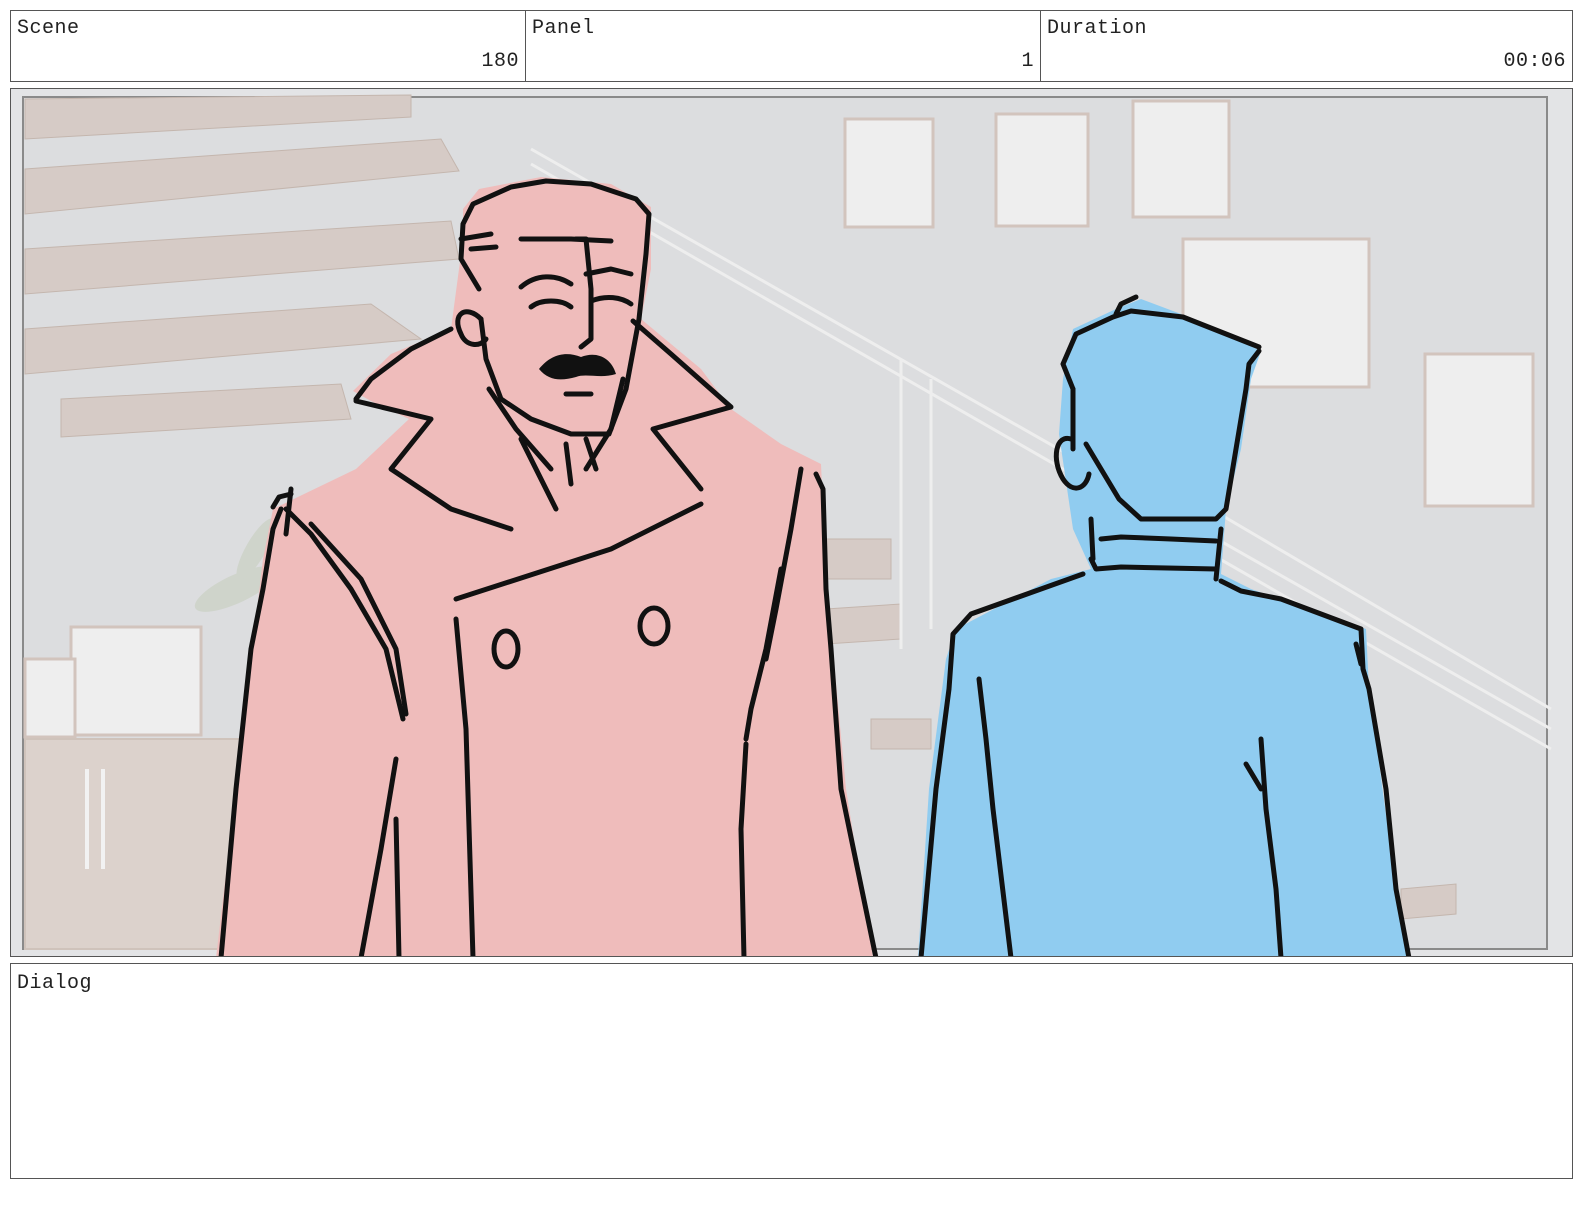 Image resolution: width=1584 pixels, height=1224 pixels. What do you see at coordinates (500, 61) in the screenshot?
I see `scene-number: 180` at bounding box center [500, 61].